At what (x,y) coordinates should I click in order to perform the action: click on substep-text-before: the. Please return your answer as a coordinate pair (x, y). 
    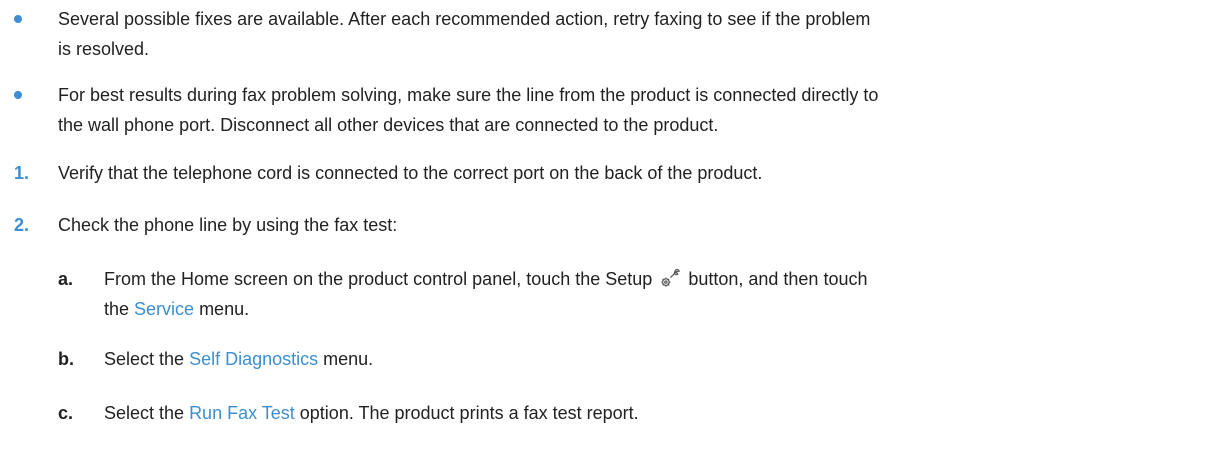
    Looking at the image, I should click on (119, 309).